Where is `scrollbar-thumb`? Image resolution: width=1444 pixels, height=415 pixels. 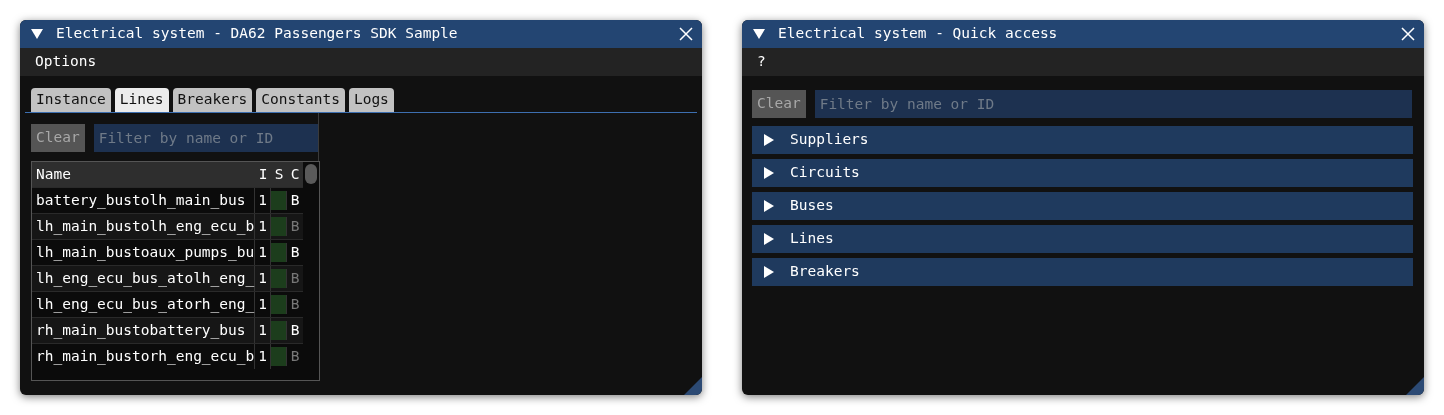
scrollbar-thumb is located at coordinates (311, 174).